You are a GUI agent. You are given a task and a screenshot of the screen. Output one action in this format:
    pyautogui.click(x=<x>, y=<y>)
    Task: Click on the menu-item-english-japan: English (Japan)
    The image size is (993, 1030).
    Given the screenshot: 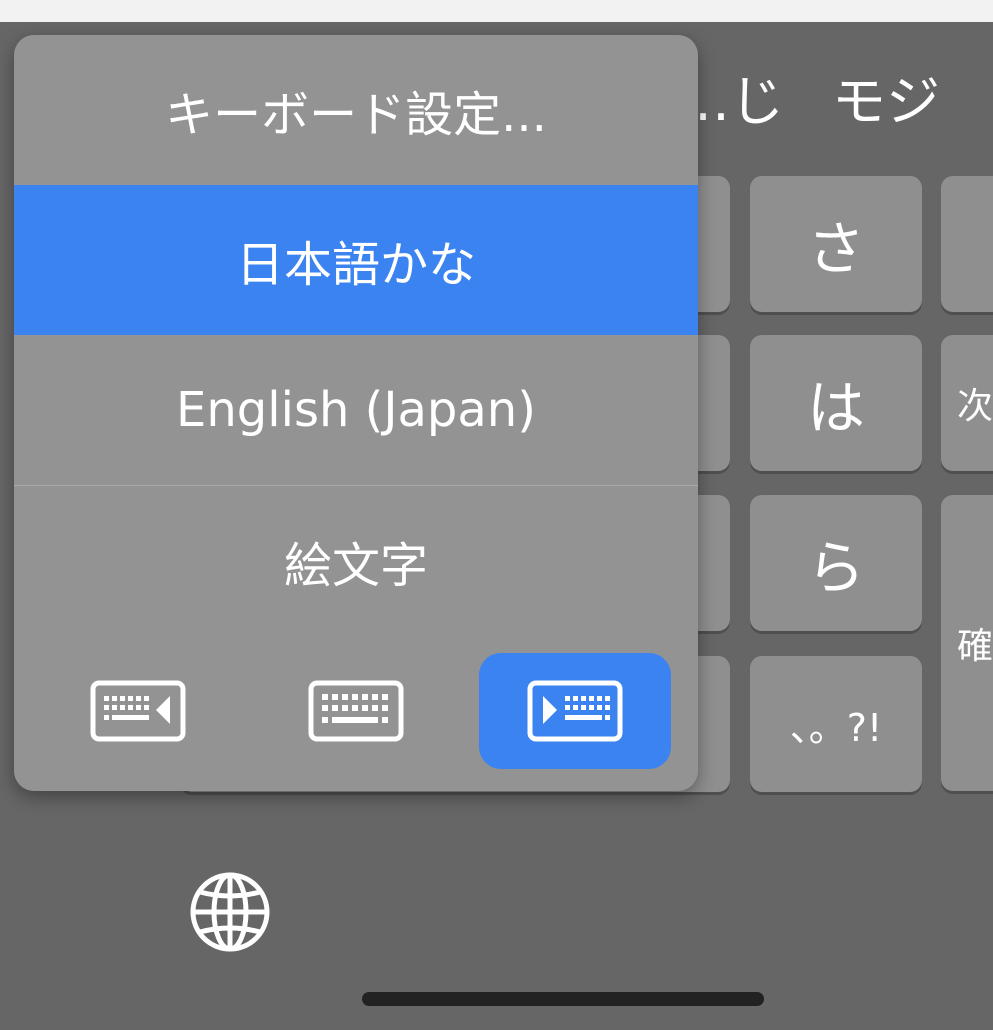 What is the action you would take?
    pyautogui.click(x=356, y=410)
    